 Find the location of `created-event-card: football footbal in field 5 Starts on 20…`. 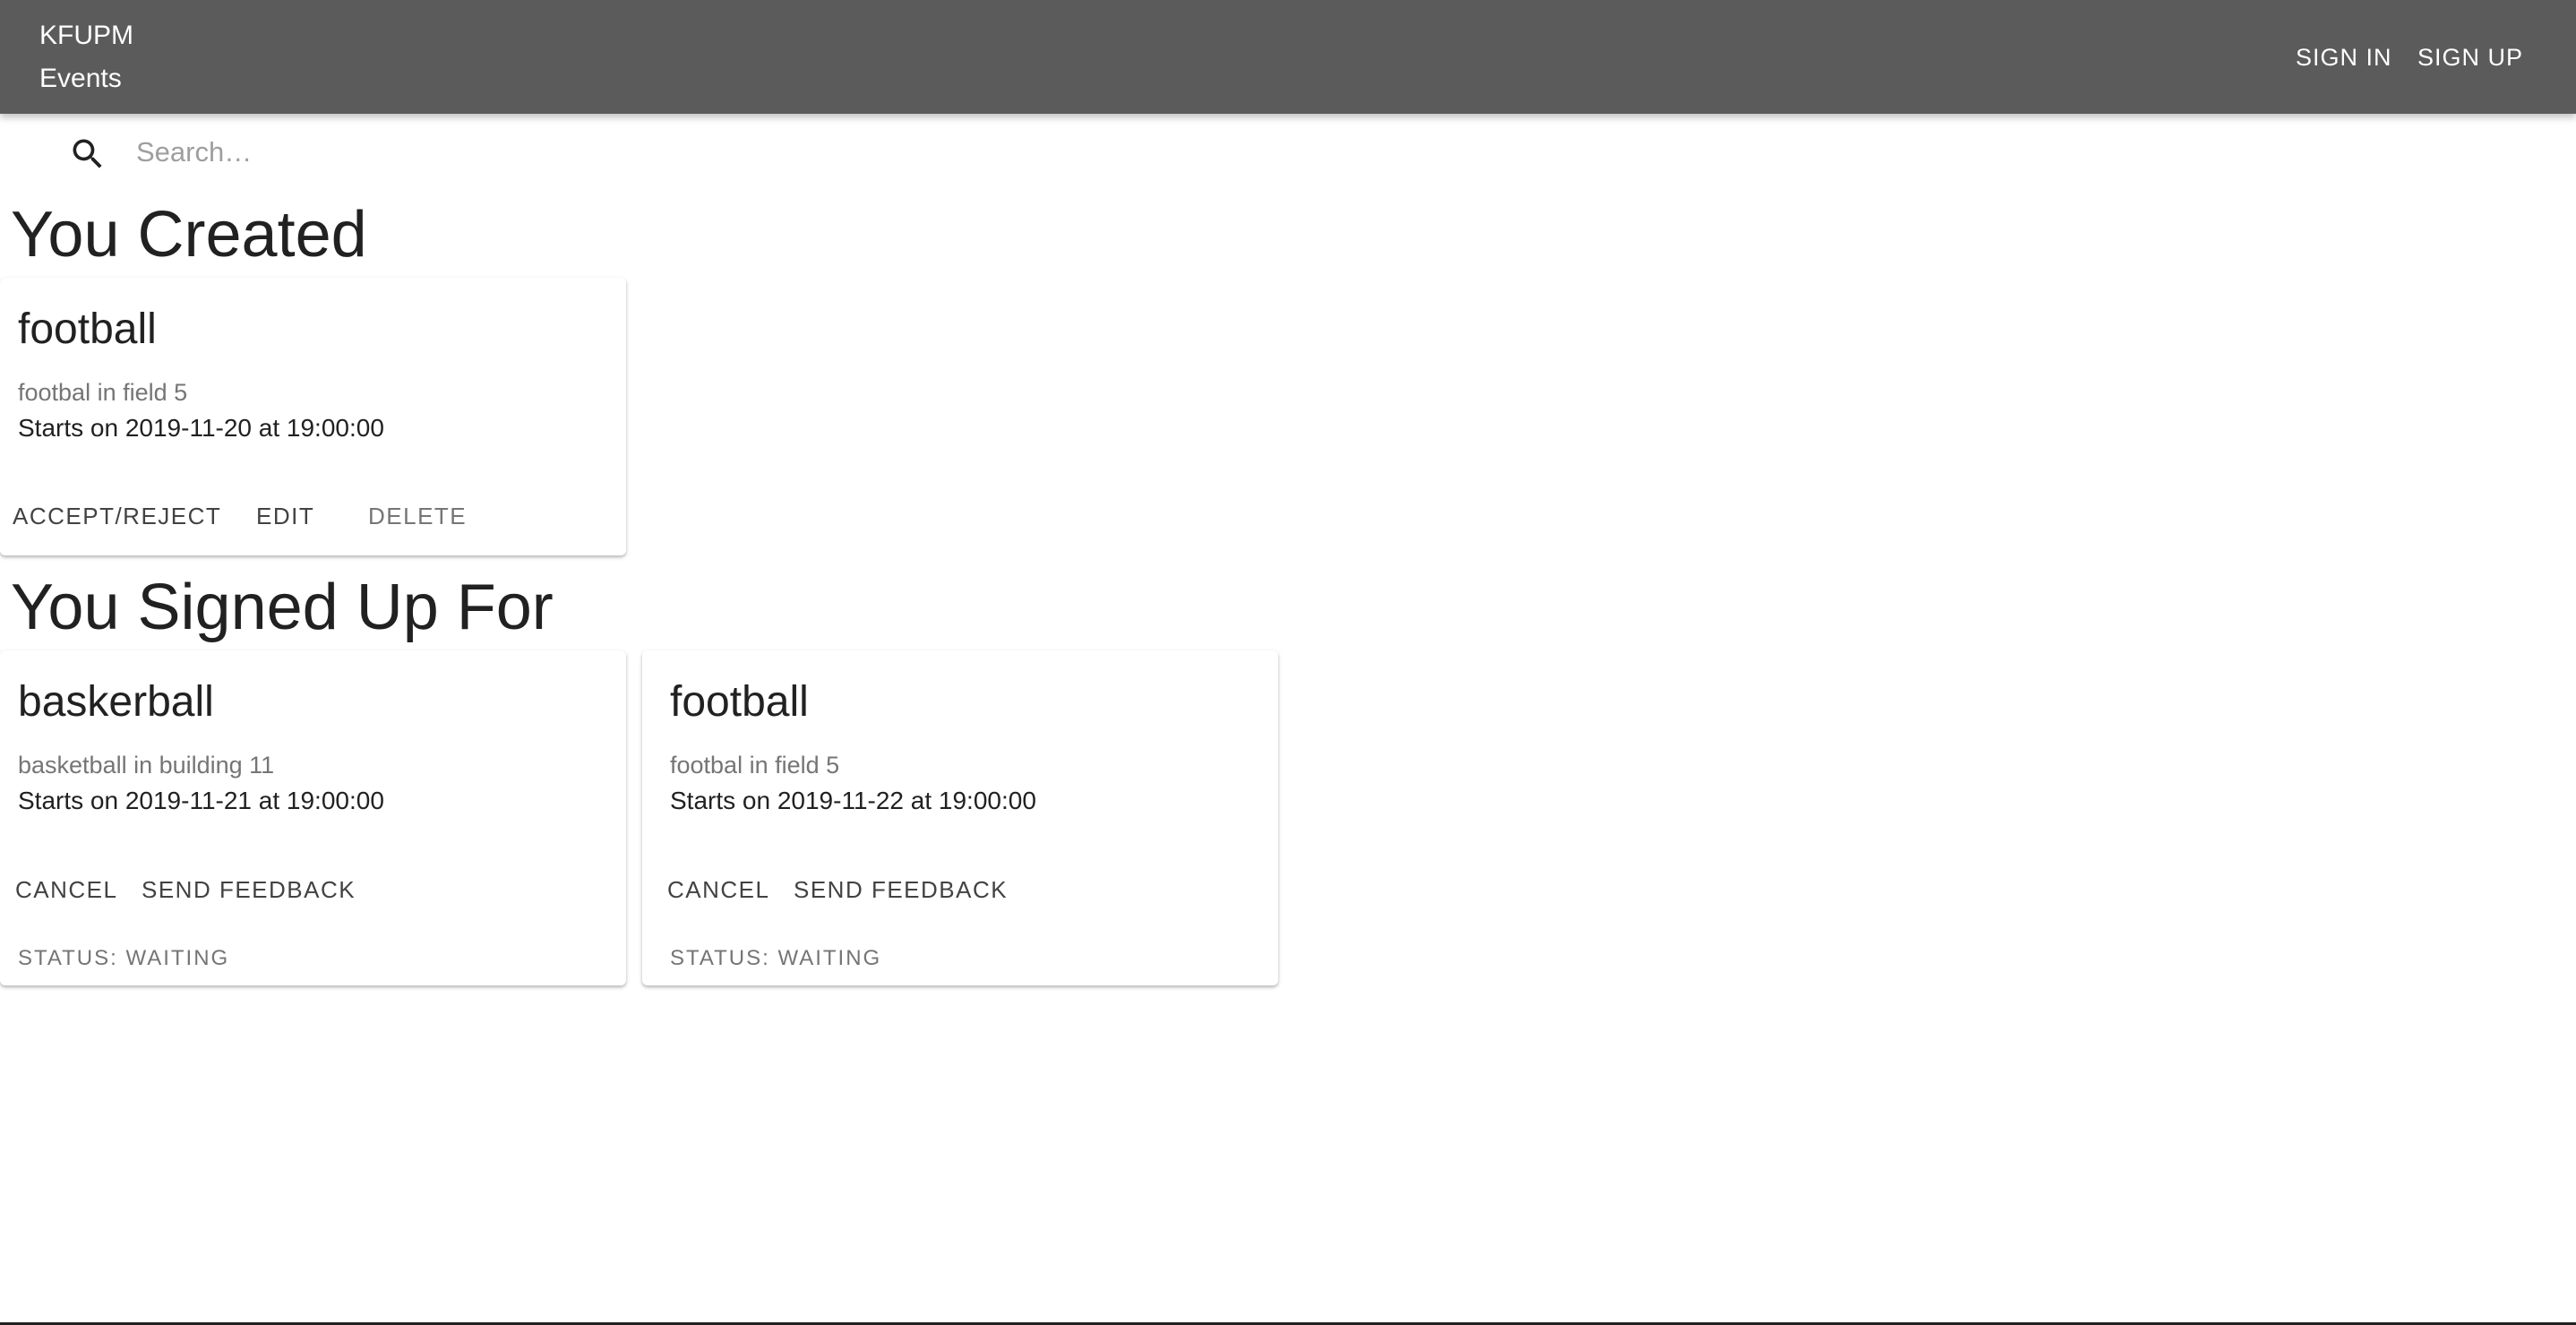

created-event-card: football footbal in field 5 Starts on 20… is located at coordinates (313, 417).